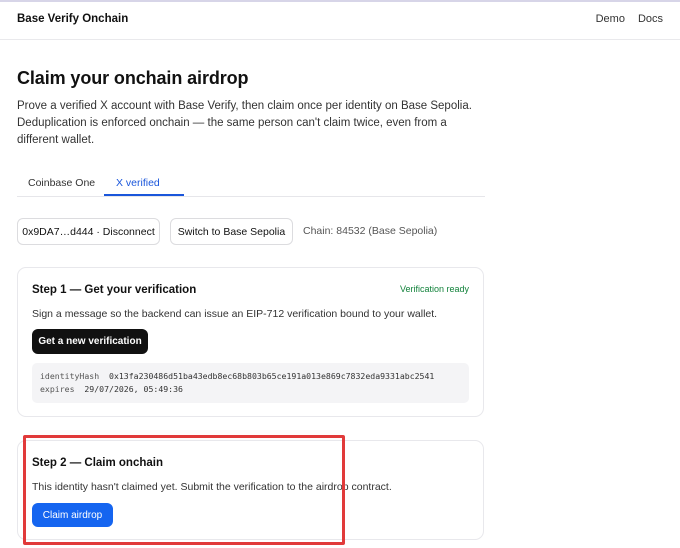 This screenshot has height=548, width=680. Describe the element at coordinates (434, 289) in the screenshot. I see `verification-status-badge: Verification ready` at that location.